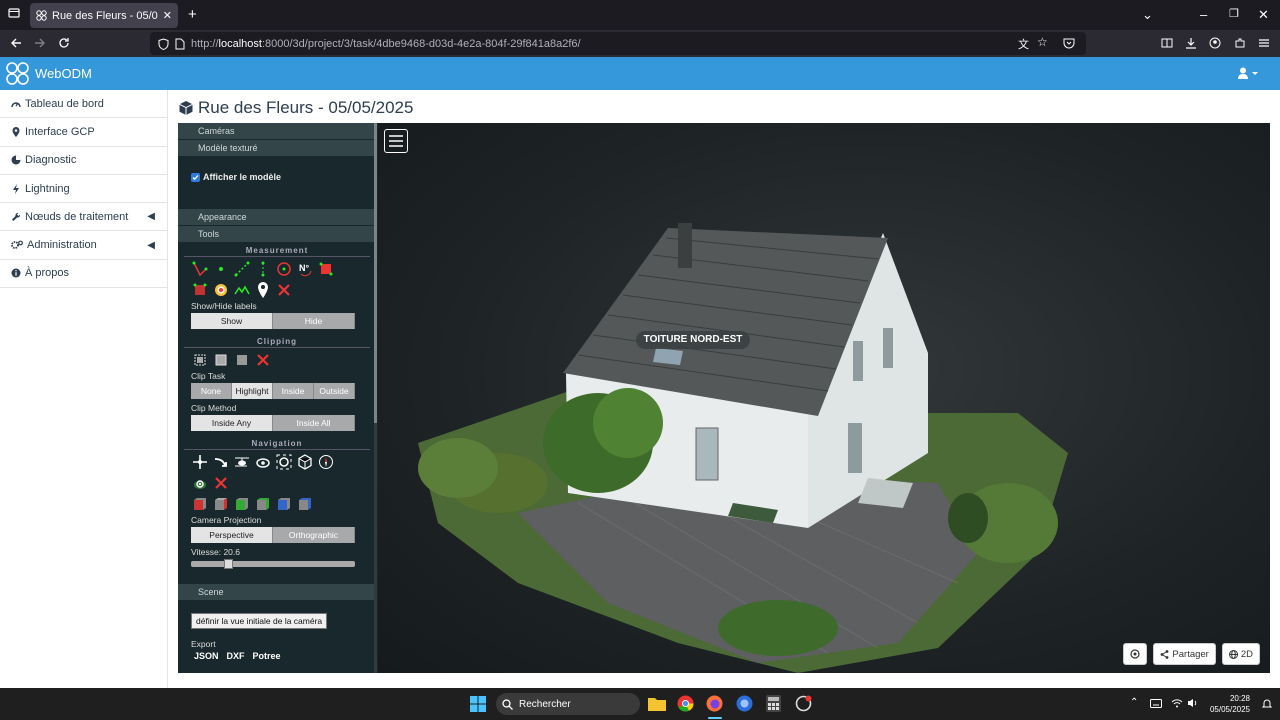 The height and width of the screenshot is (720, 1280). I want to click on calculator-icon, so click(773, 703).